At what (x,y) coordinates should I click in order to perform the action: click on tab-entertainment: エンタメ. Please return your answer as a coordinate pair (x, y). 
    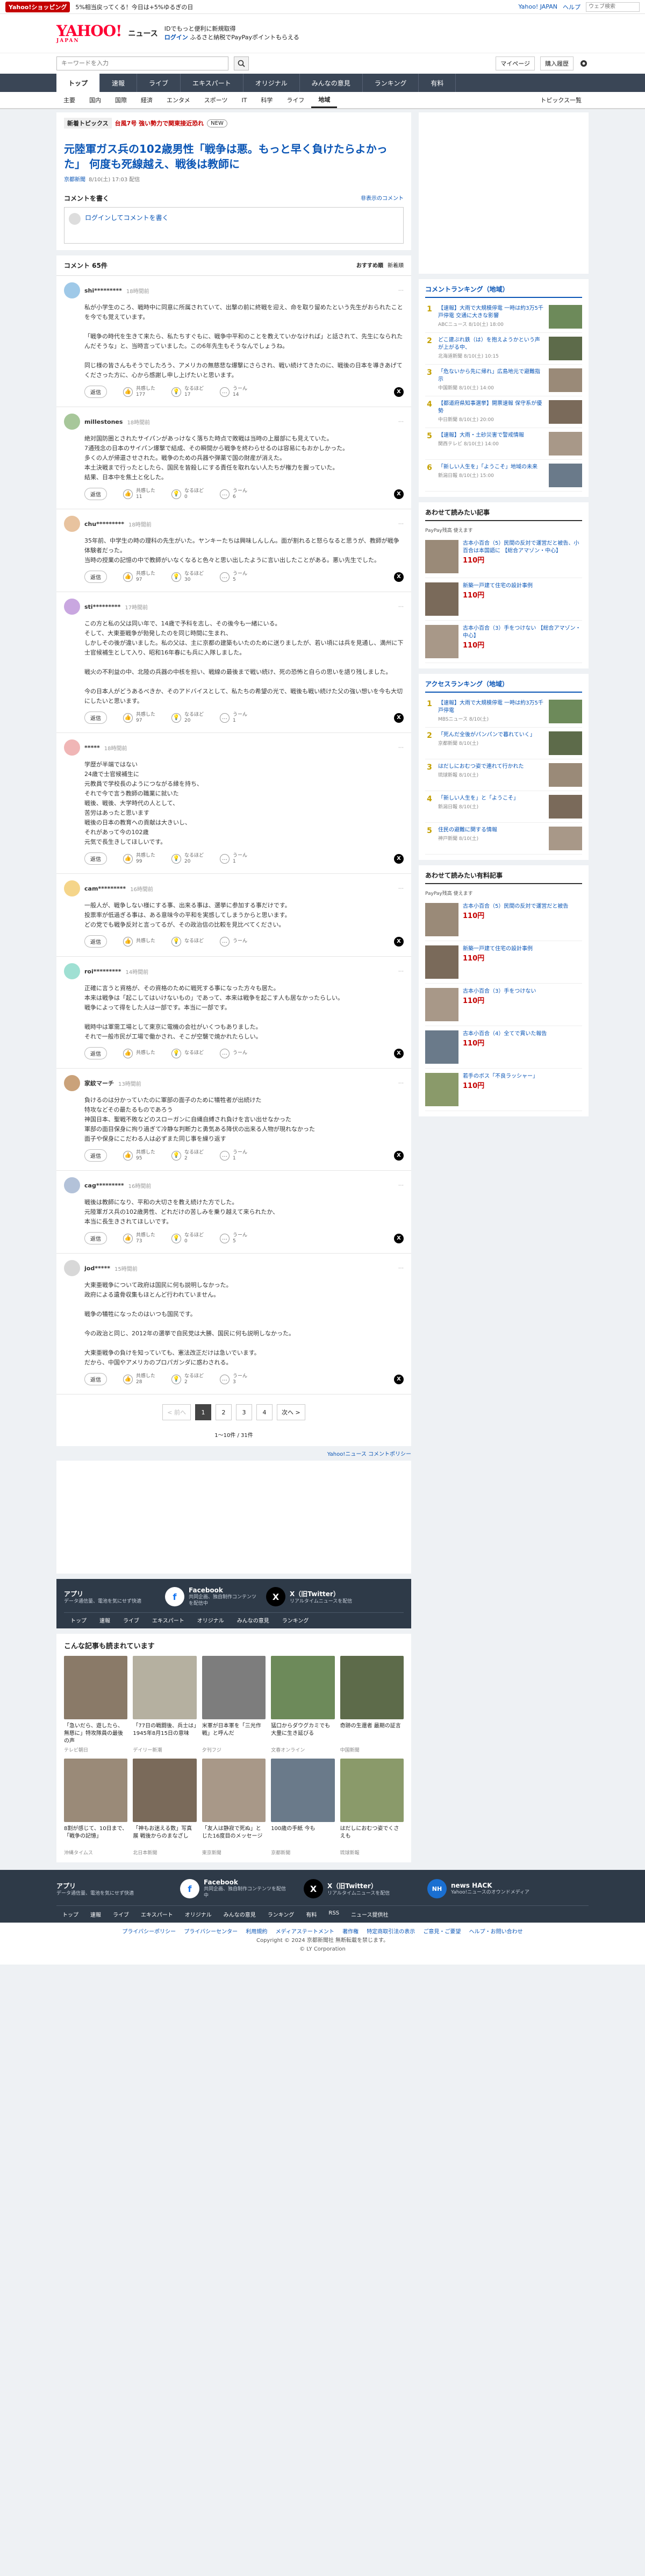
    Looking at the image, I should click on (178, 100).